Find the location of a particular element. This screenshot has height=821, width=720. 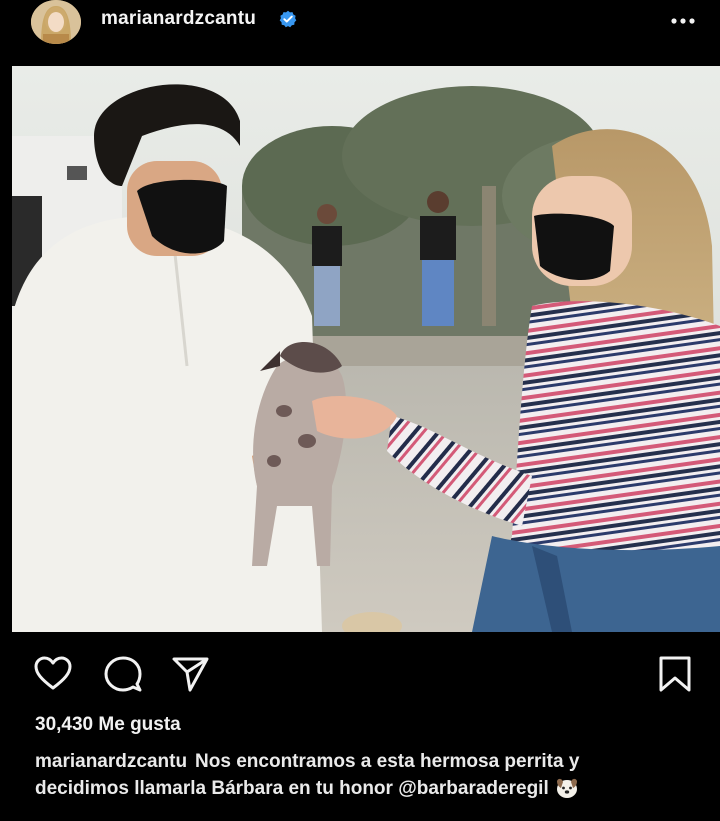

more-options-icon is located at coordinates (683, 20).